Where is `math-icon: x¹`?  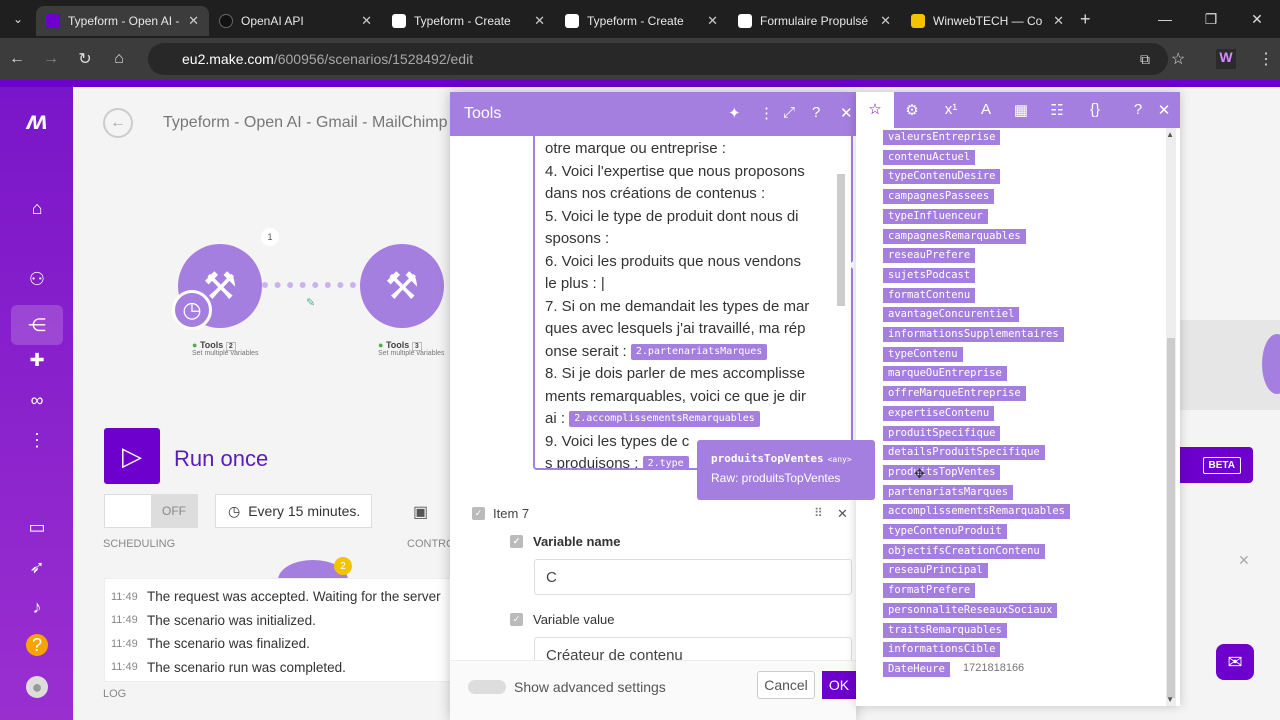
math-icon: x¹ is located at coordinates (951, 109).